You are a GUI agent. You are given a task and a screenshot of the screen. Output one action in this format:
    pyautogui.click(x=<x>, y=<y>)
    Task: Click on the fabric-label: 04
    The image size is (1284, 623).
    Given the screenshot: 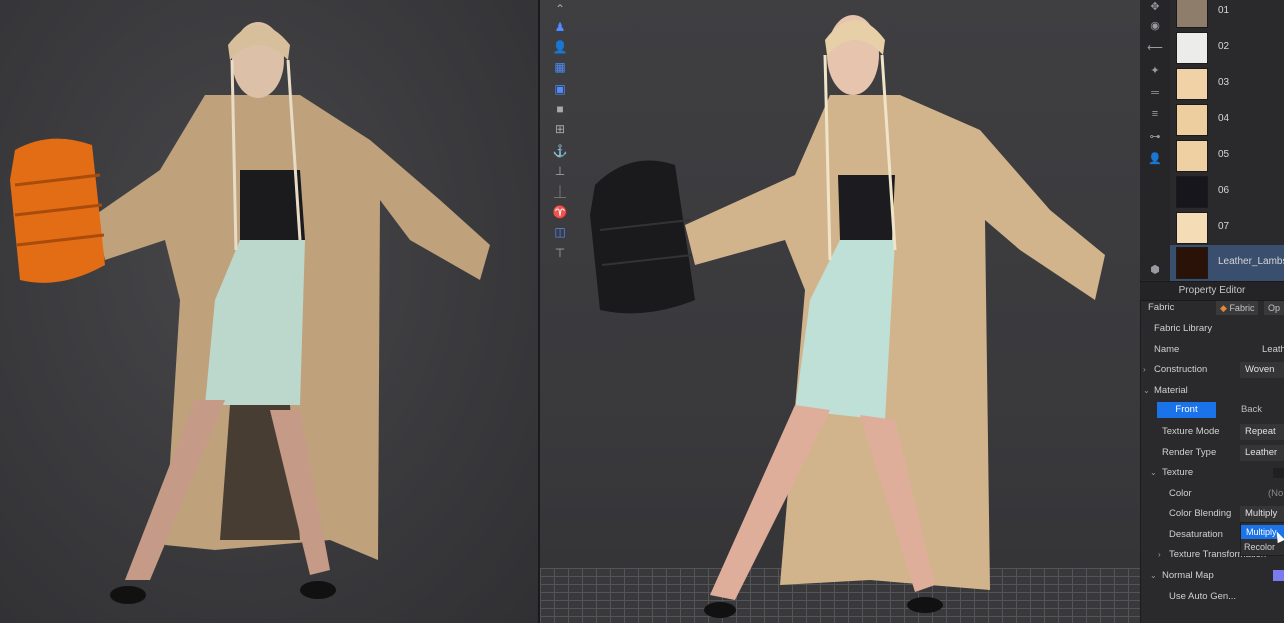 What is the action you would take?
    pyautogui.click(x=1224, y=118)
    